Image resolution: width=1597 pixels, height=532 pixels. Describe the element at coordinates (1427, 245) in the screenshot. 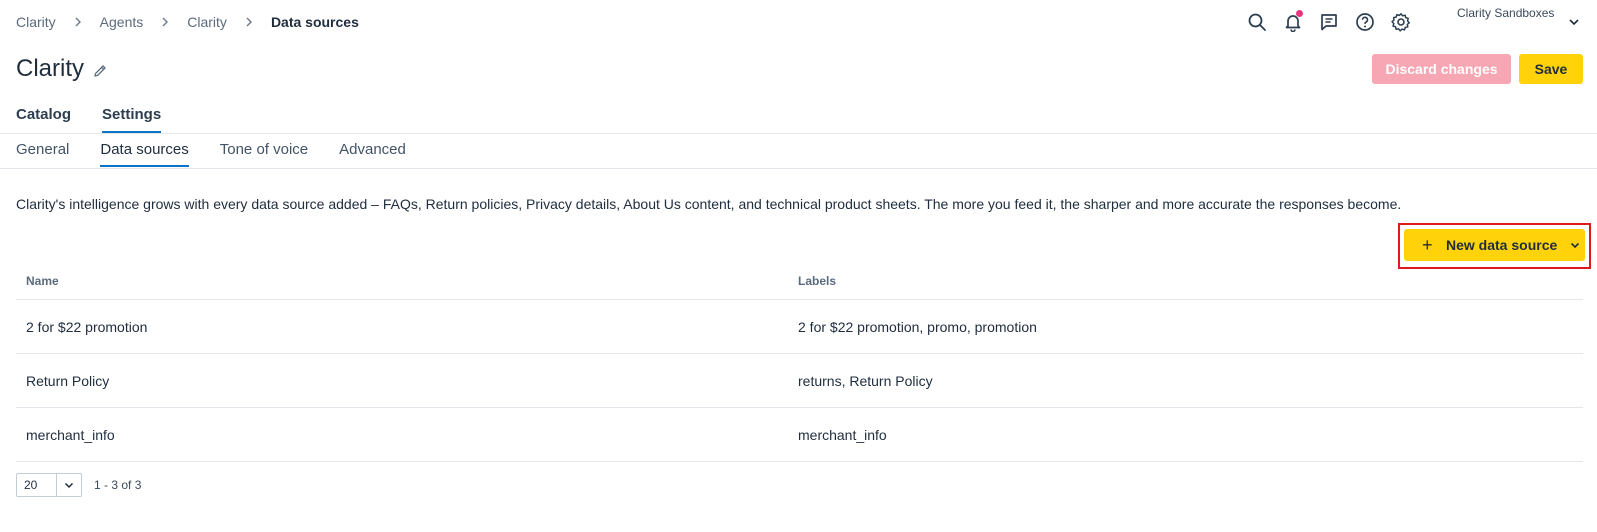

I see `plus-icon: +` at that location.